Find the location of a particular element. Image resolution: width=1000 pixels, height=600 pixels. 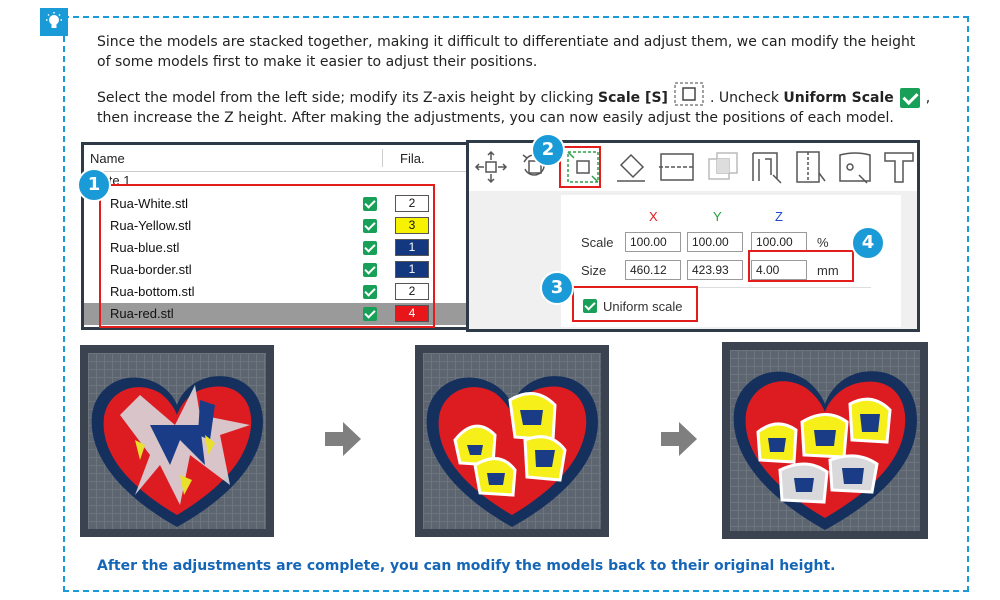

preview-arranged-models is located at coordinates (825, 440).